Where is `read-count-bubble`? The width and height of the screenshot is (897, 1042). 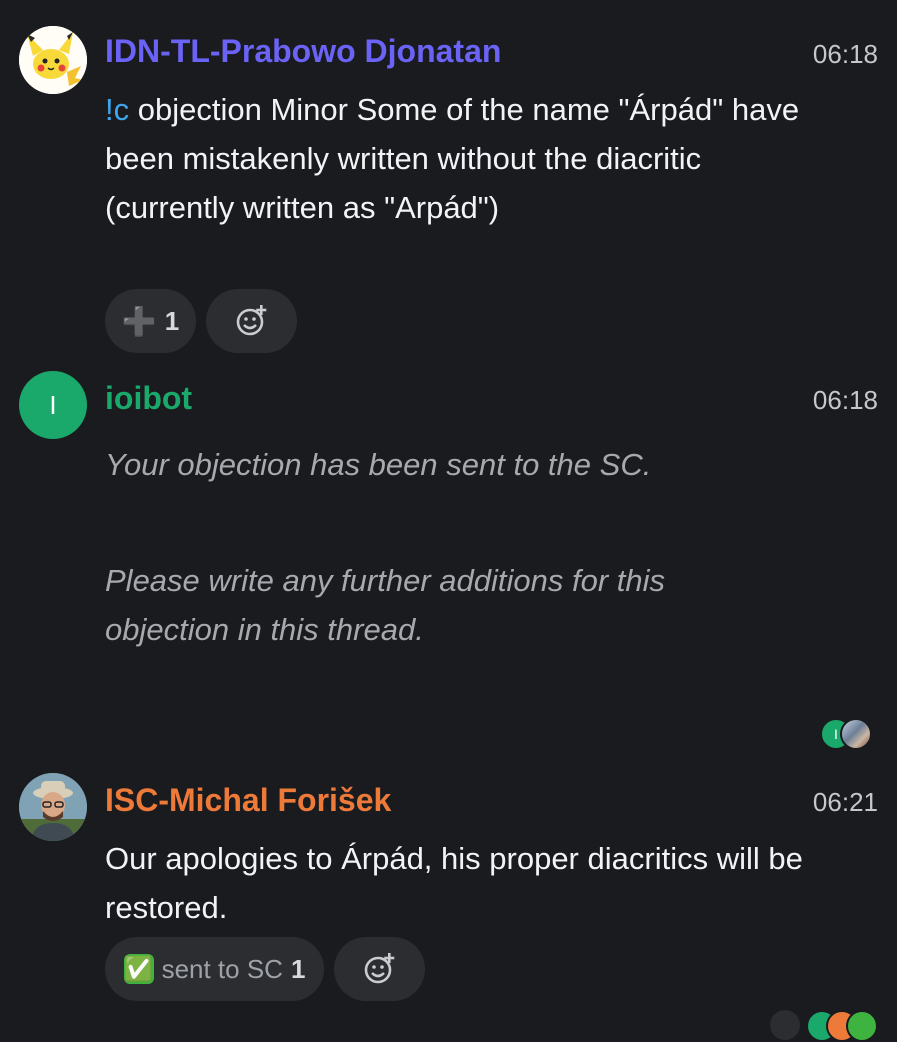
read-count-bubble is located at coordinates (785, 1025).